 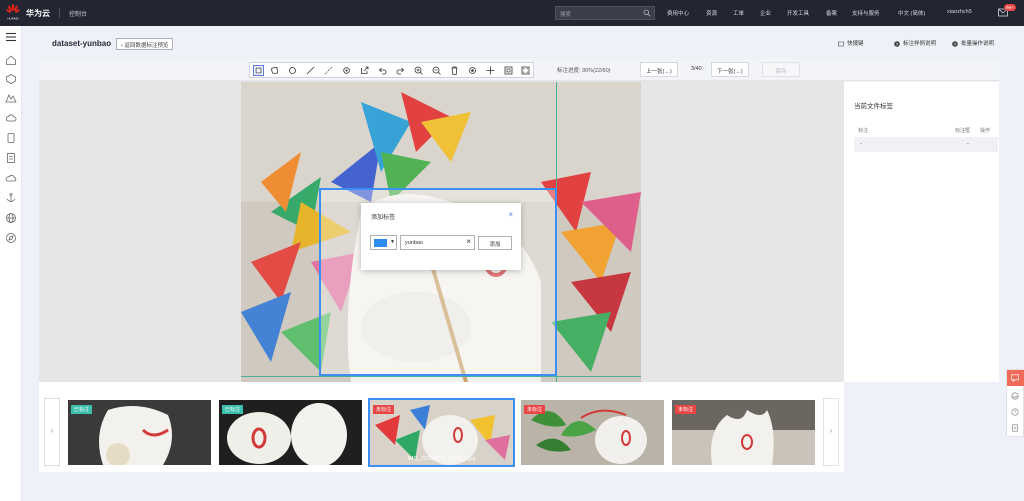 I want to click on batch-ops-link: ? 批量操作说明, so click(x=973, y=43).